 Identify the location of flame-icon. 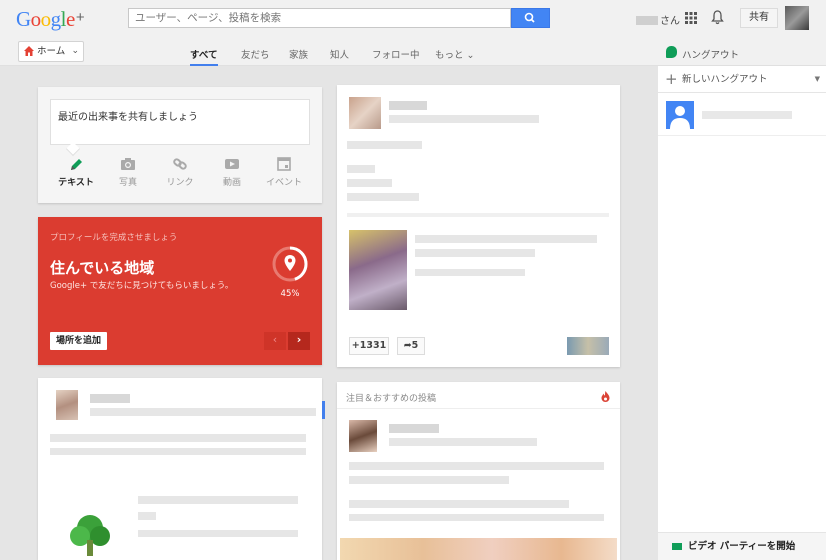
(605, 396).